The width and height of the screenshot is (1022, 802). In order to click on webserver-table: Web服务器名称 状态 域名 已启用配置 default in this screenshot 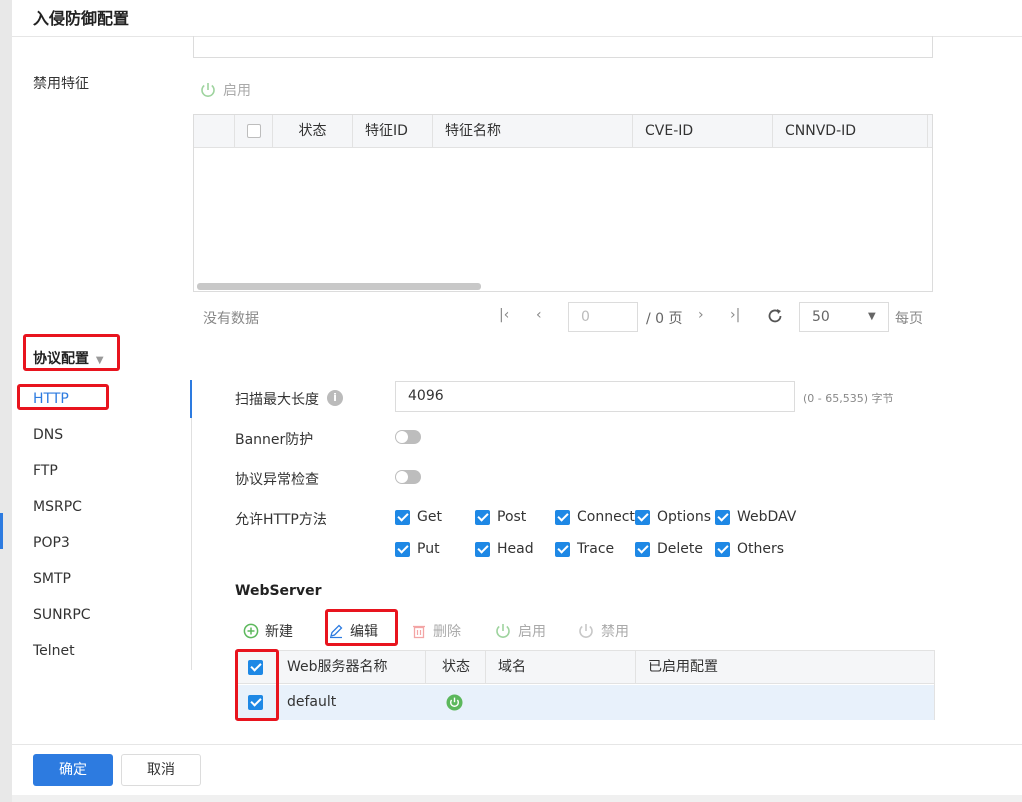, I will do `click(585, 685)`.